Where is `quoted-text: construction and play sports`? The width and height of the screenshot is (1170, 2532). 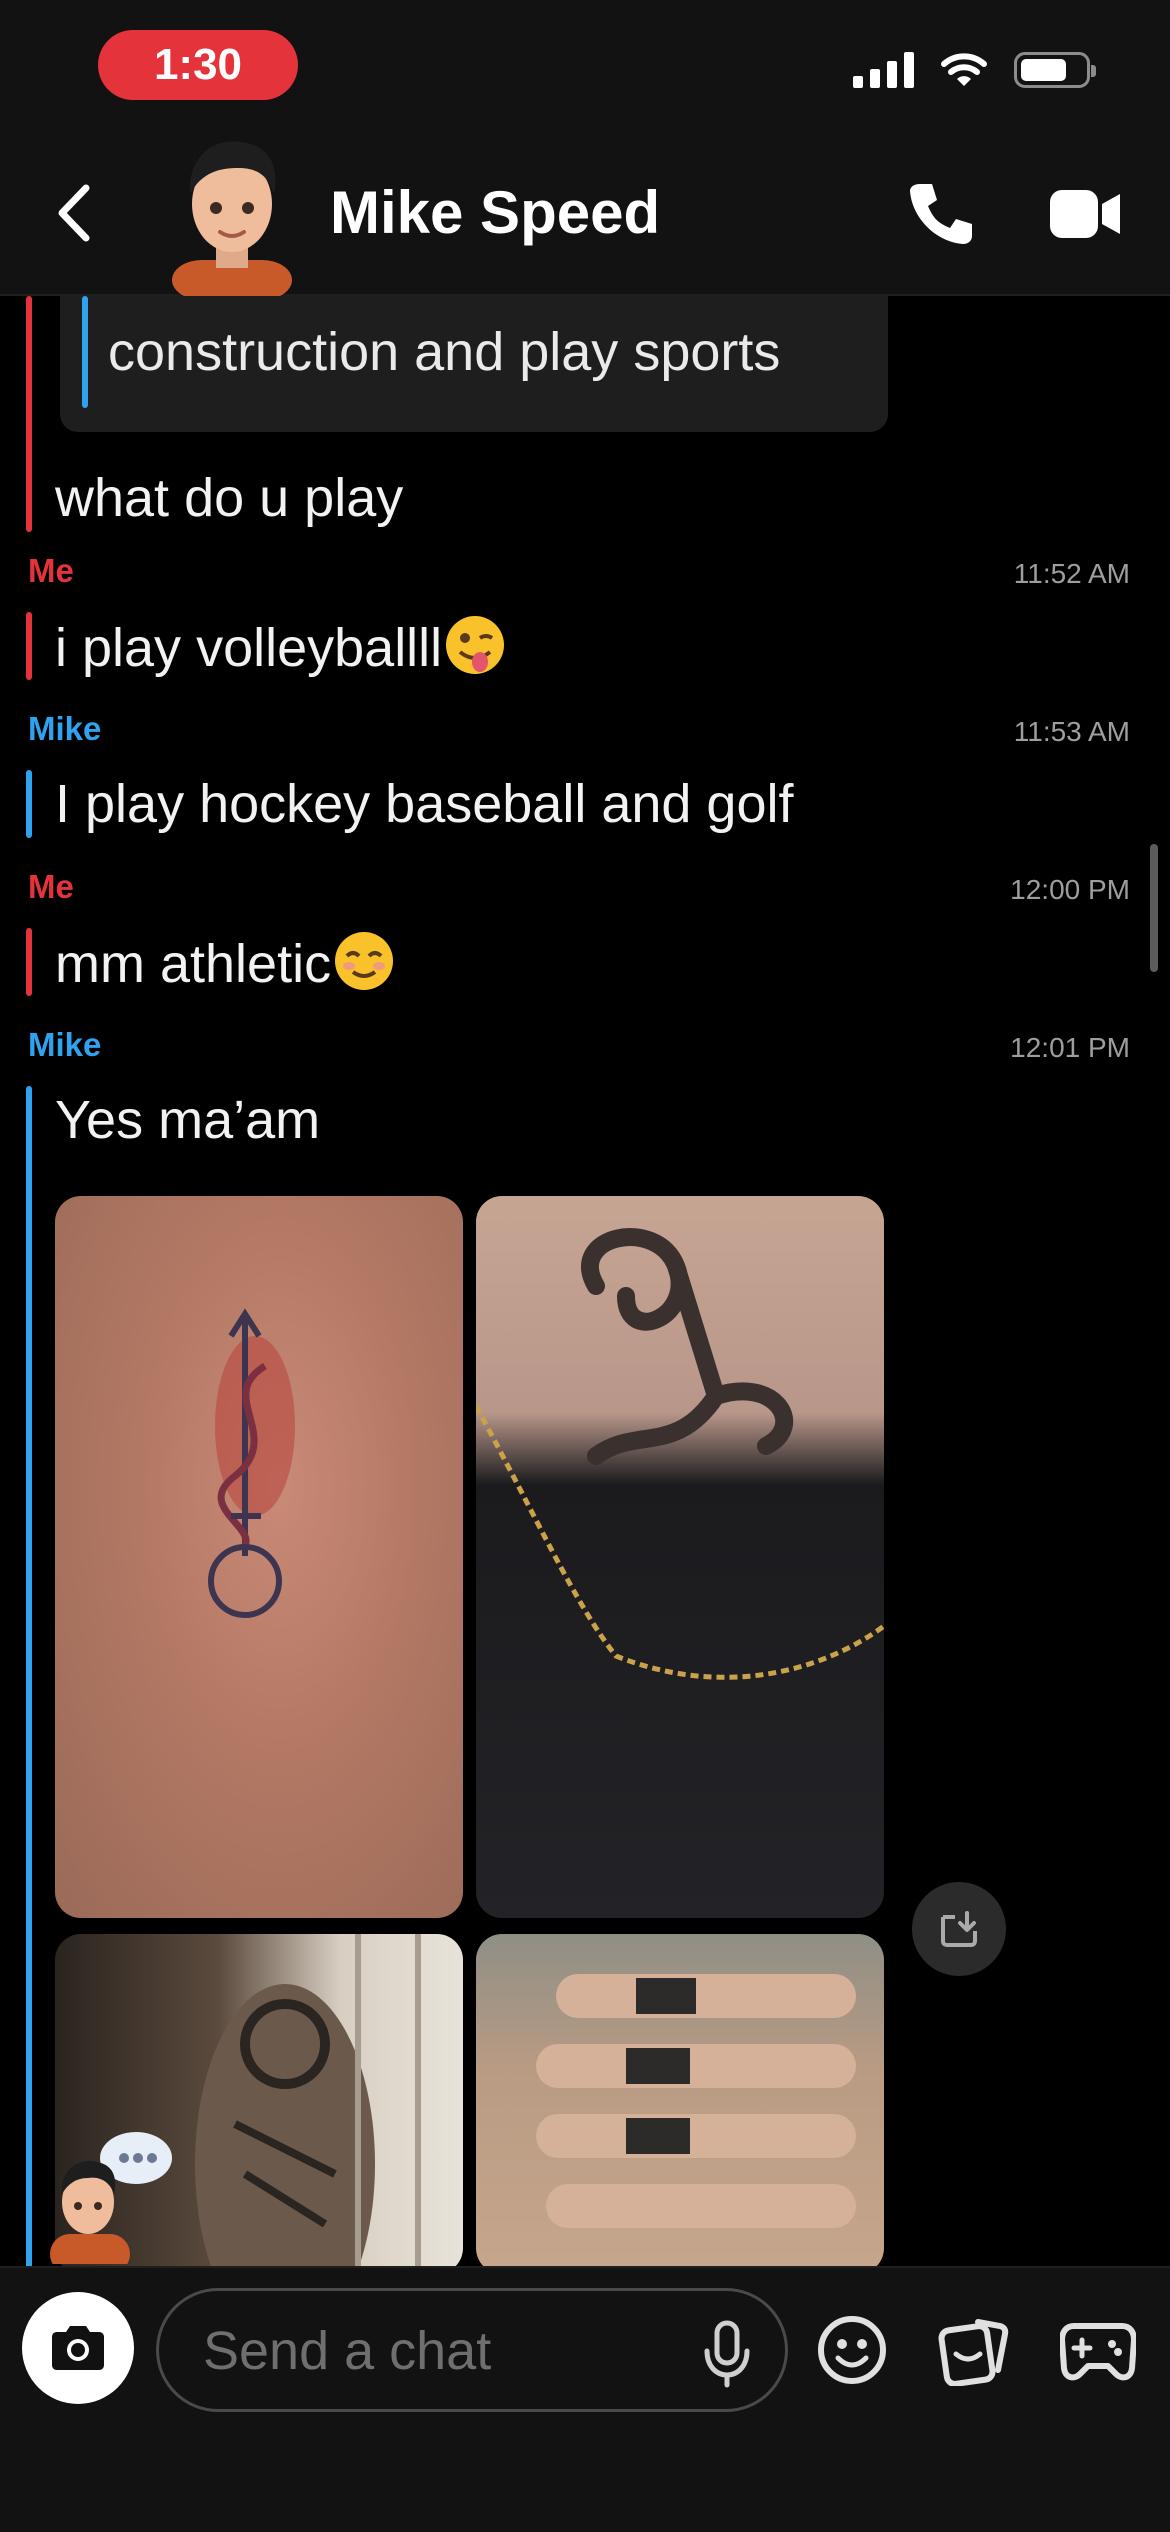 quoted-text: construction and play sports is located at coordinates (444, 352).